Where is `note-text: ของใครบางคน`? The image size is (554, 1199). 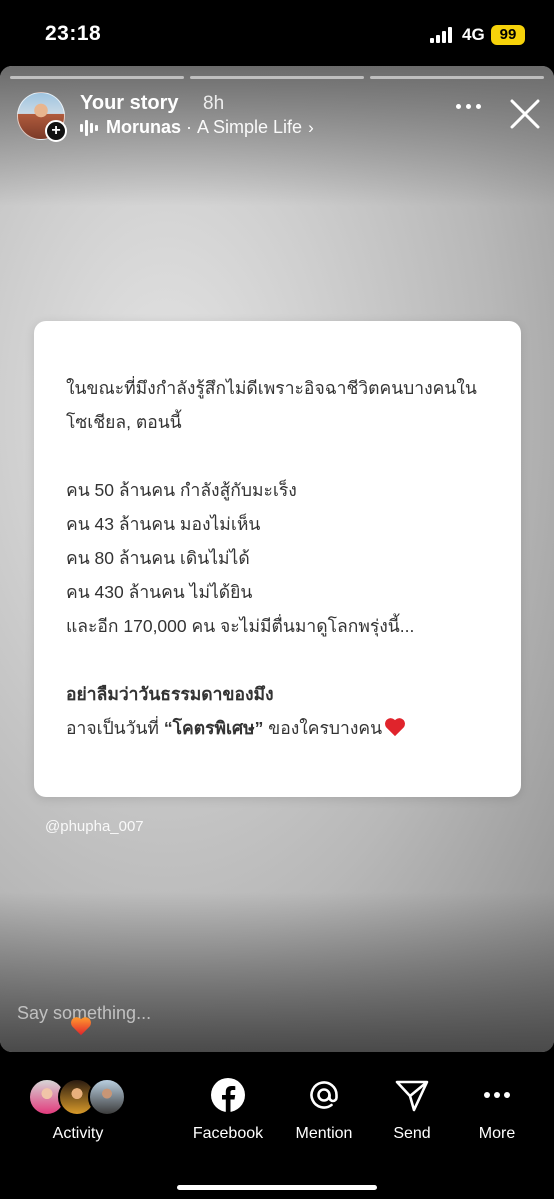
note-text: ของใครบางคน is located at coordinates (323, 728).